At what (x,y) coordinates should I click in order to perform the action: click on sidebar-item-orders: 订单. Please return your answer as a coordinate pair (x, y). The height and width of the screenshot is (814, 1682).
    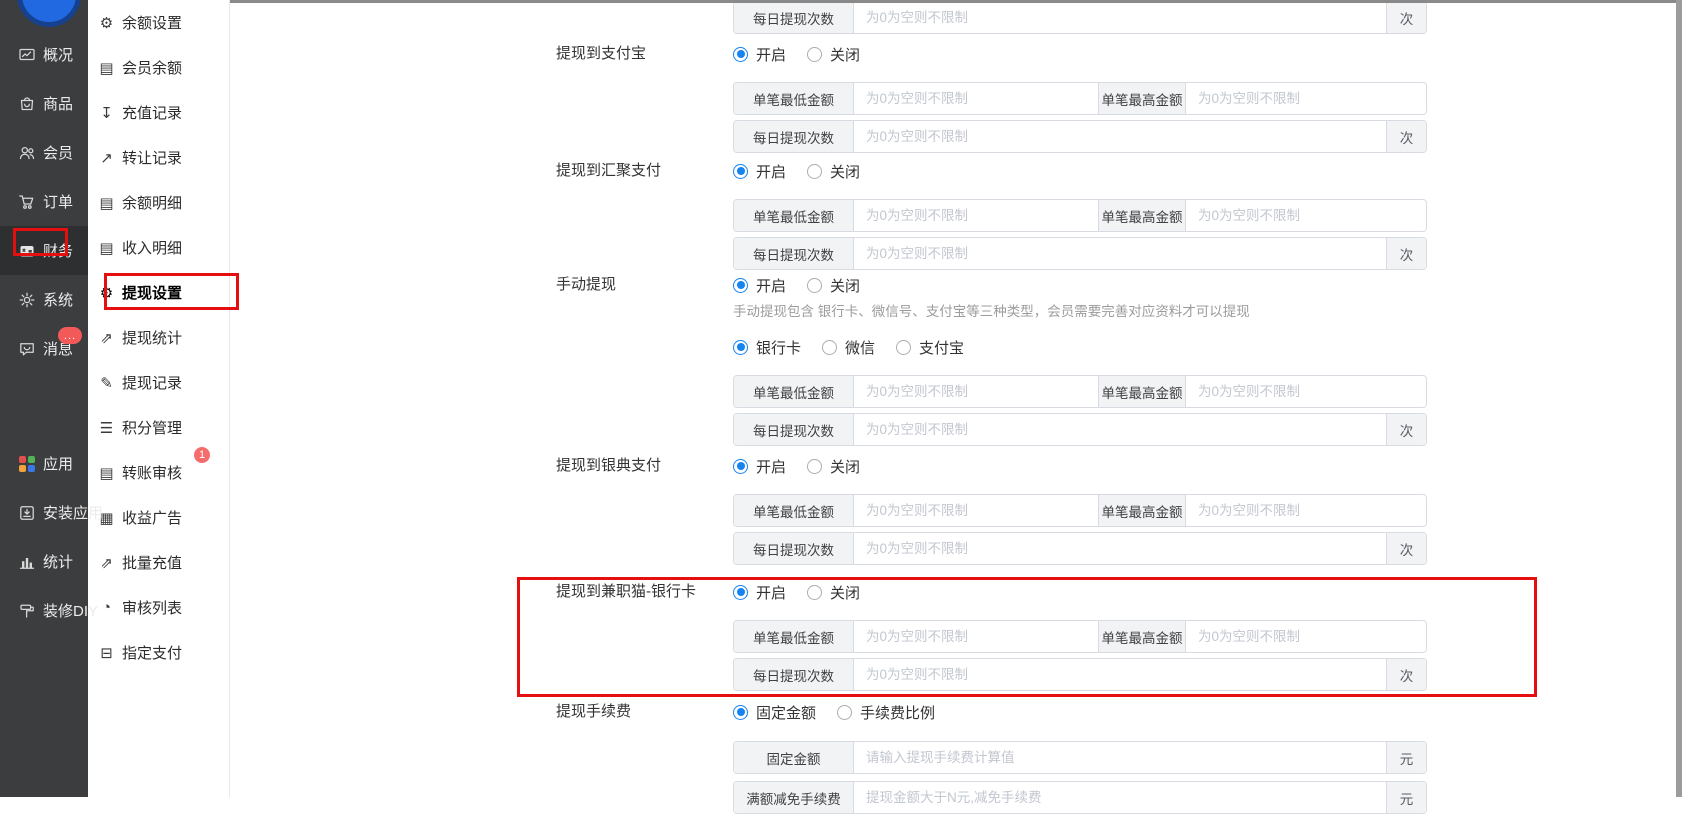
    Looking at the image, I should click on (44, 201).